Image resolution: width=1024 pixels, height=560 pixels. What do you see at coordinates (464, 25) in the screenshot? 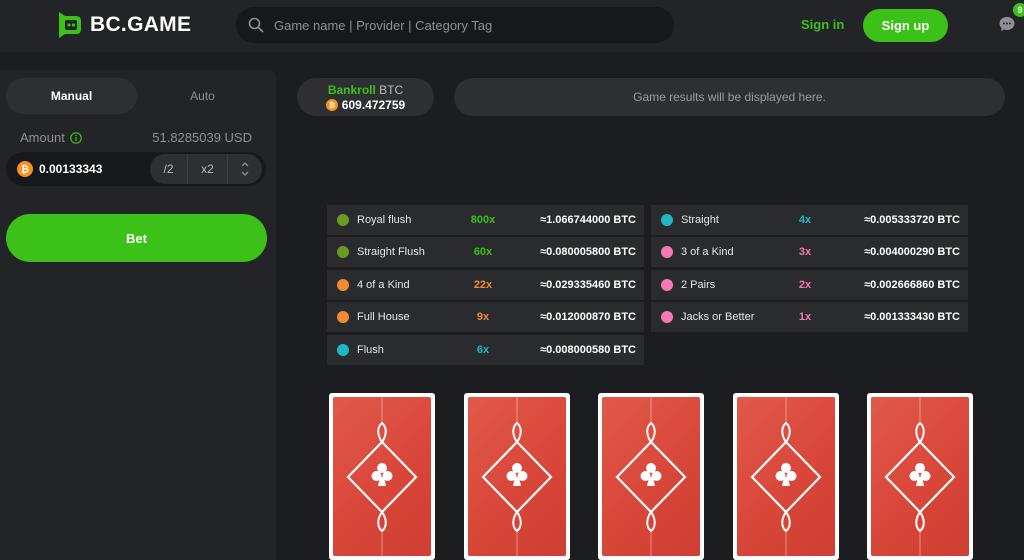
I see `search-input` at bounding box center [464, 25].